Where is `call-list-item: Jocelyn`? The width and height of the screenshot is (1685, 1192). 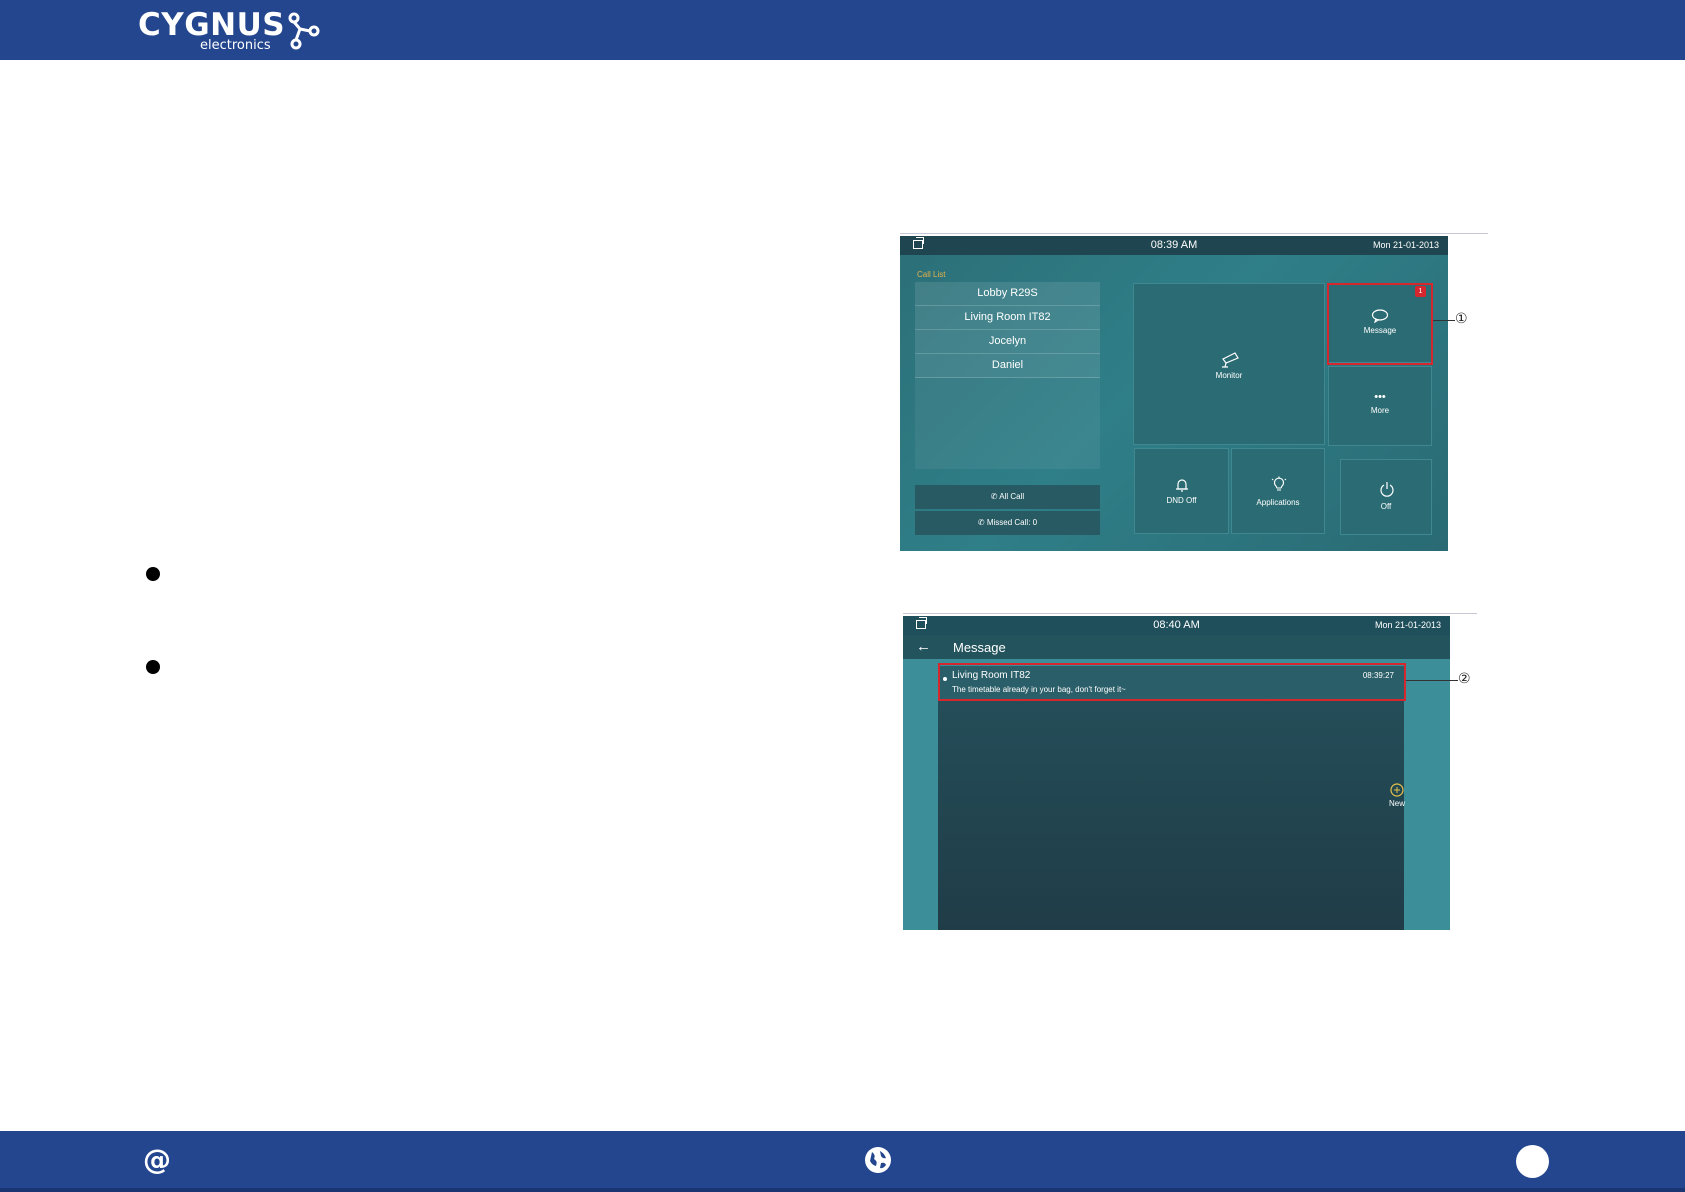 call-list-item: Jocelyn is located at coordinates (1007, 342).